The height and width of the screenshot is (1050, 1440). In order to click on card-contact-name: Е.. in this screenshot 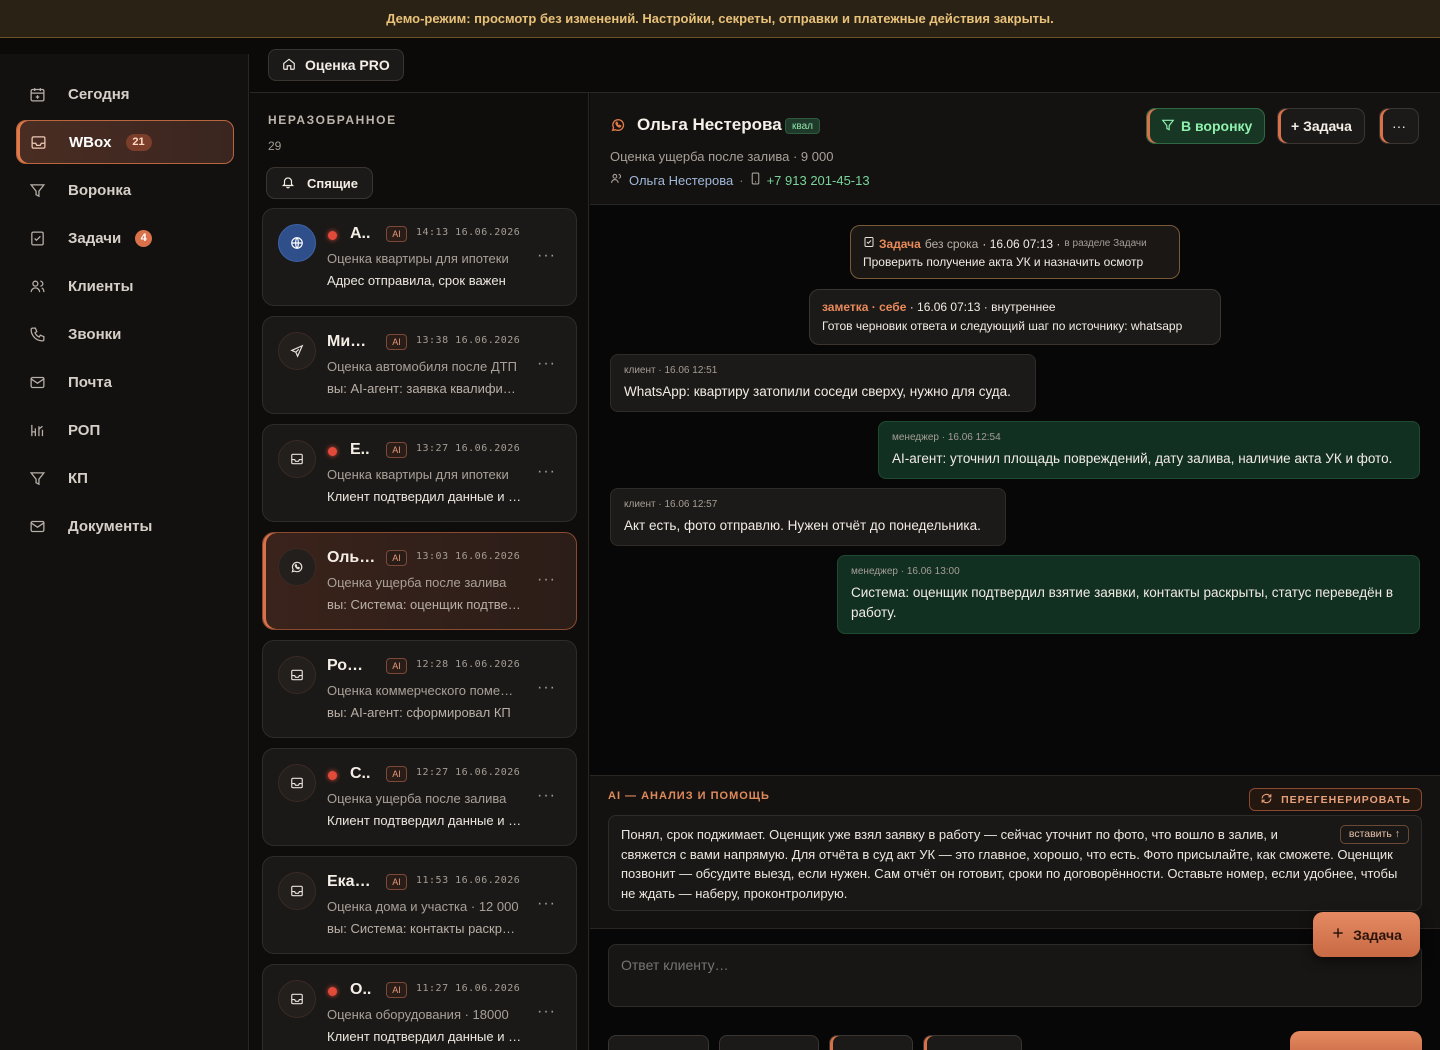, I will do `click(360, 449)`.